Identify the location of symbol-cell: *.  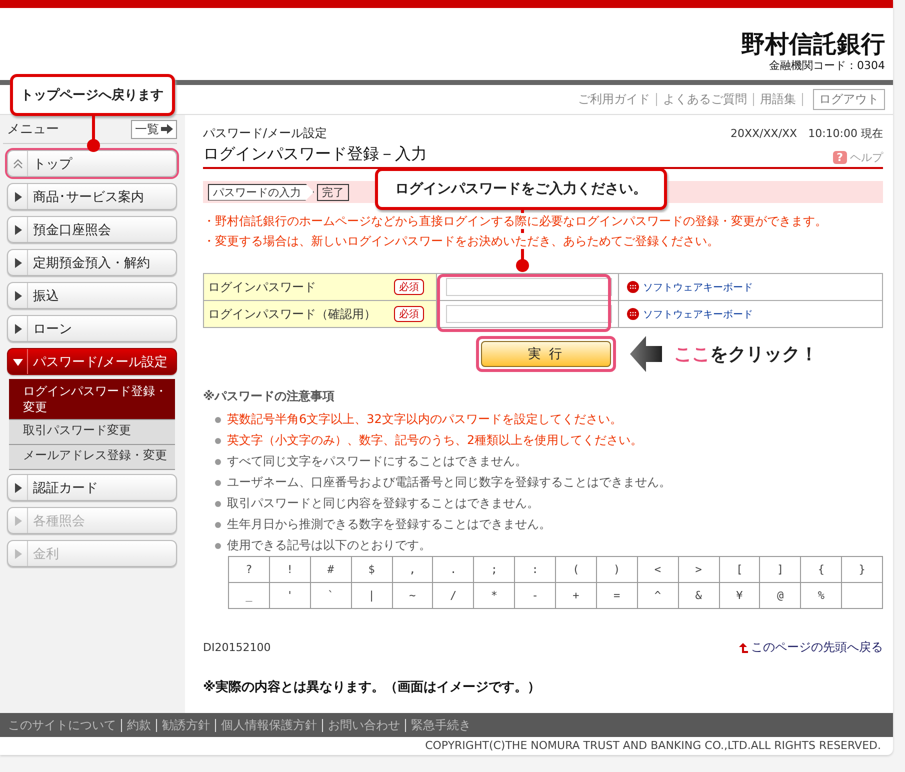
(494, 595).